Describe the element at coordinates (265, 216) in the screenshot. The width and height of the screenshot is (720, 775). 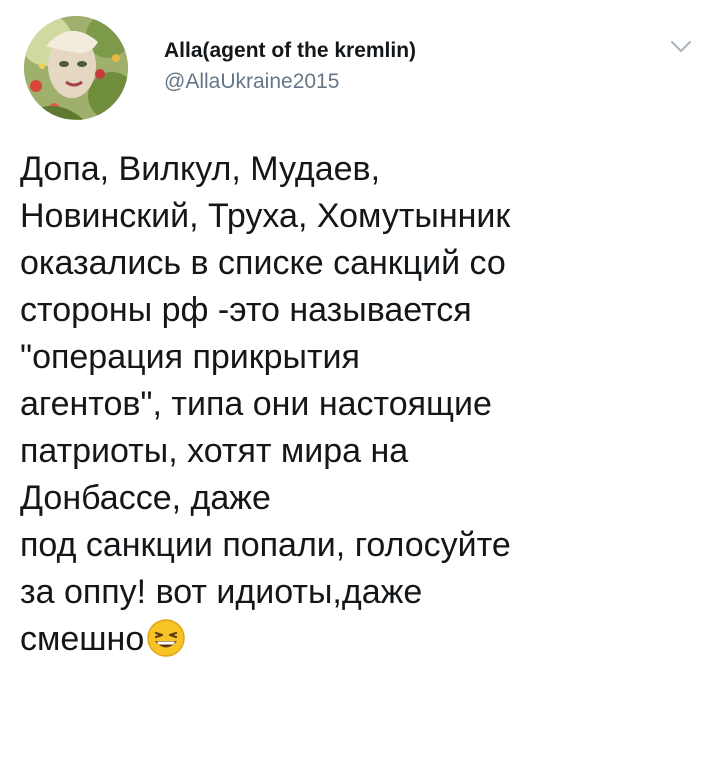
I see `tweet-text-line: Новинский, Труха, Хомутынник` at that location.